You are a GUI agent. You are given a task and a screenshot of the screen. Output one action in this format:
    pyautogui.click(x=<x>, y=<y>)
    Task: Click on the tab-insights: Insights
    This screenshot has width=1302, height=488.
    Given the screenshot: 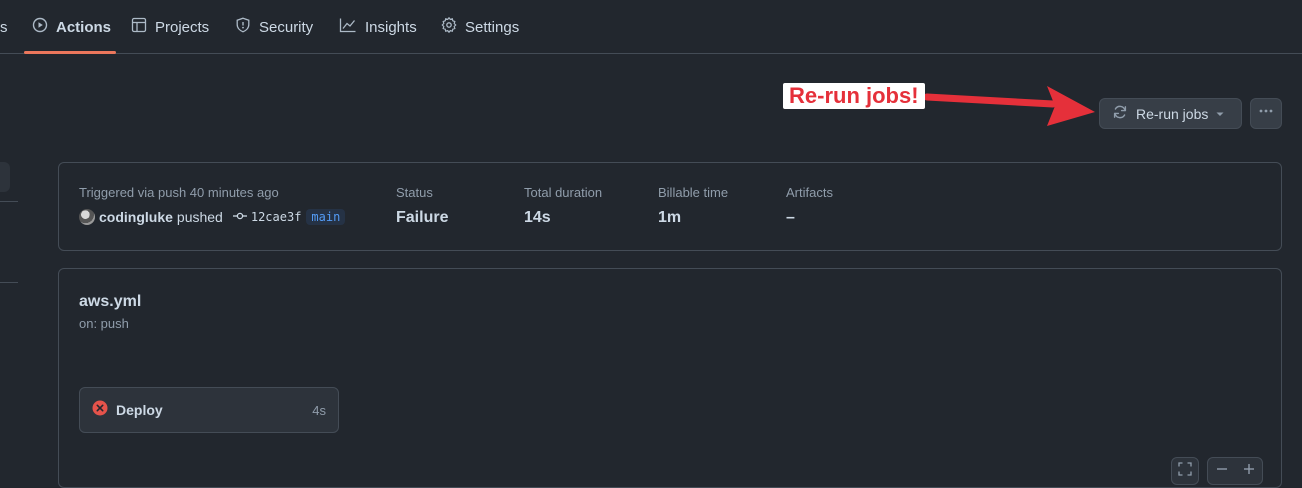 What is the action you would take?
    pyautogui.click(x=378, y=27)
    